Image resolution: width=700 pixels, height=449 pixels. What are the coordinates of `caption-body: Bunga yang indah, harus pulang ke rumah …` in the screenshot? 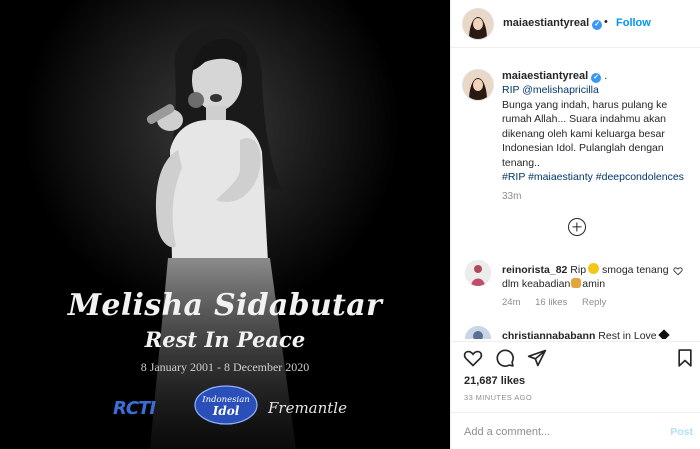 It's located at (585, 133).